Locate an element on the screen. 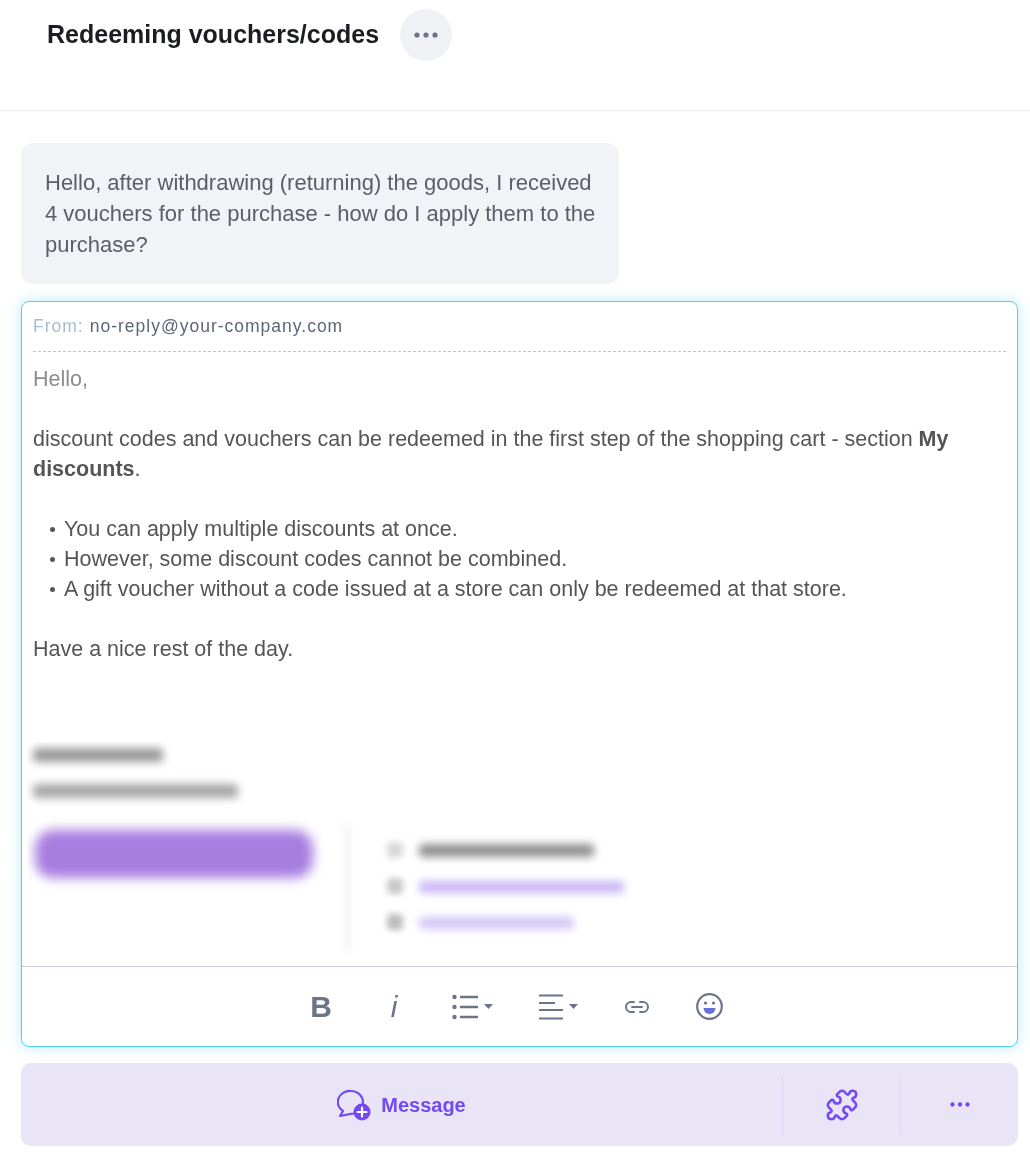  smiley-icon is located at coordinates (709, 1006).